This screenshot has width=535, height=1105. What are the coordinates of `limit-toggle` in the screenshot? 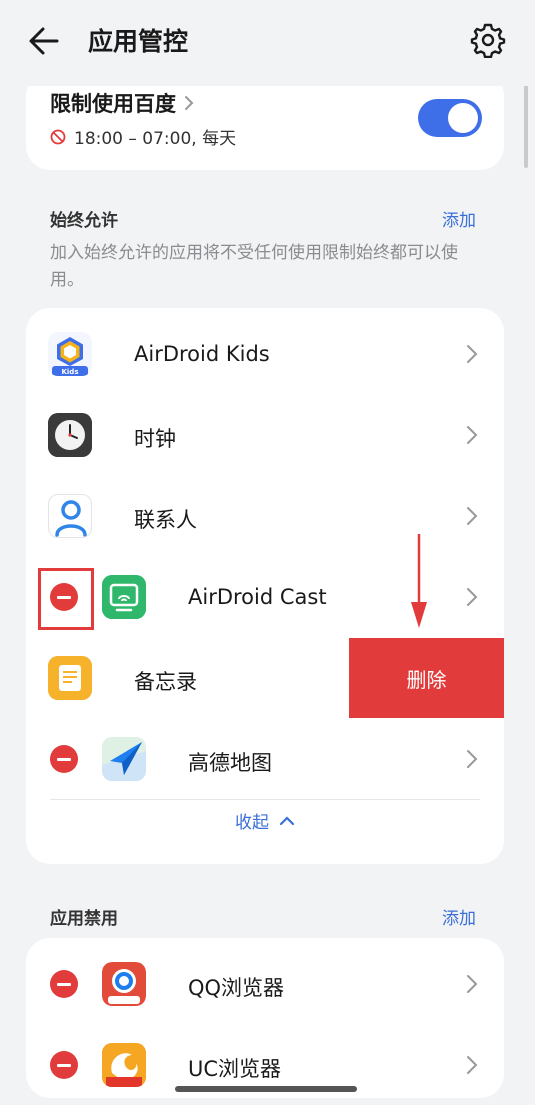 It's located at (450, 118).